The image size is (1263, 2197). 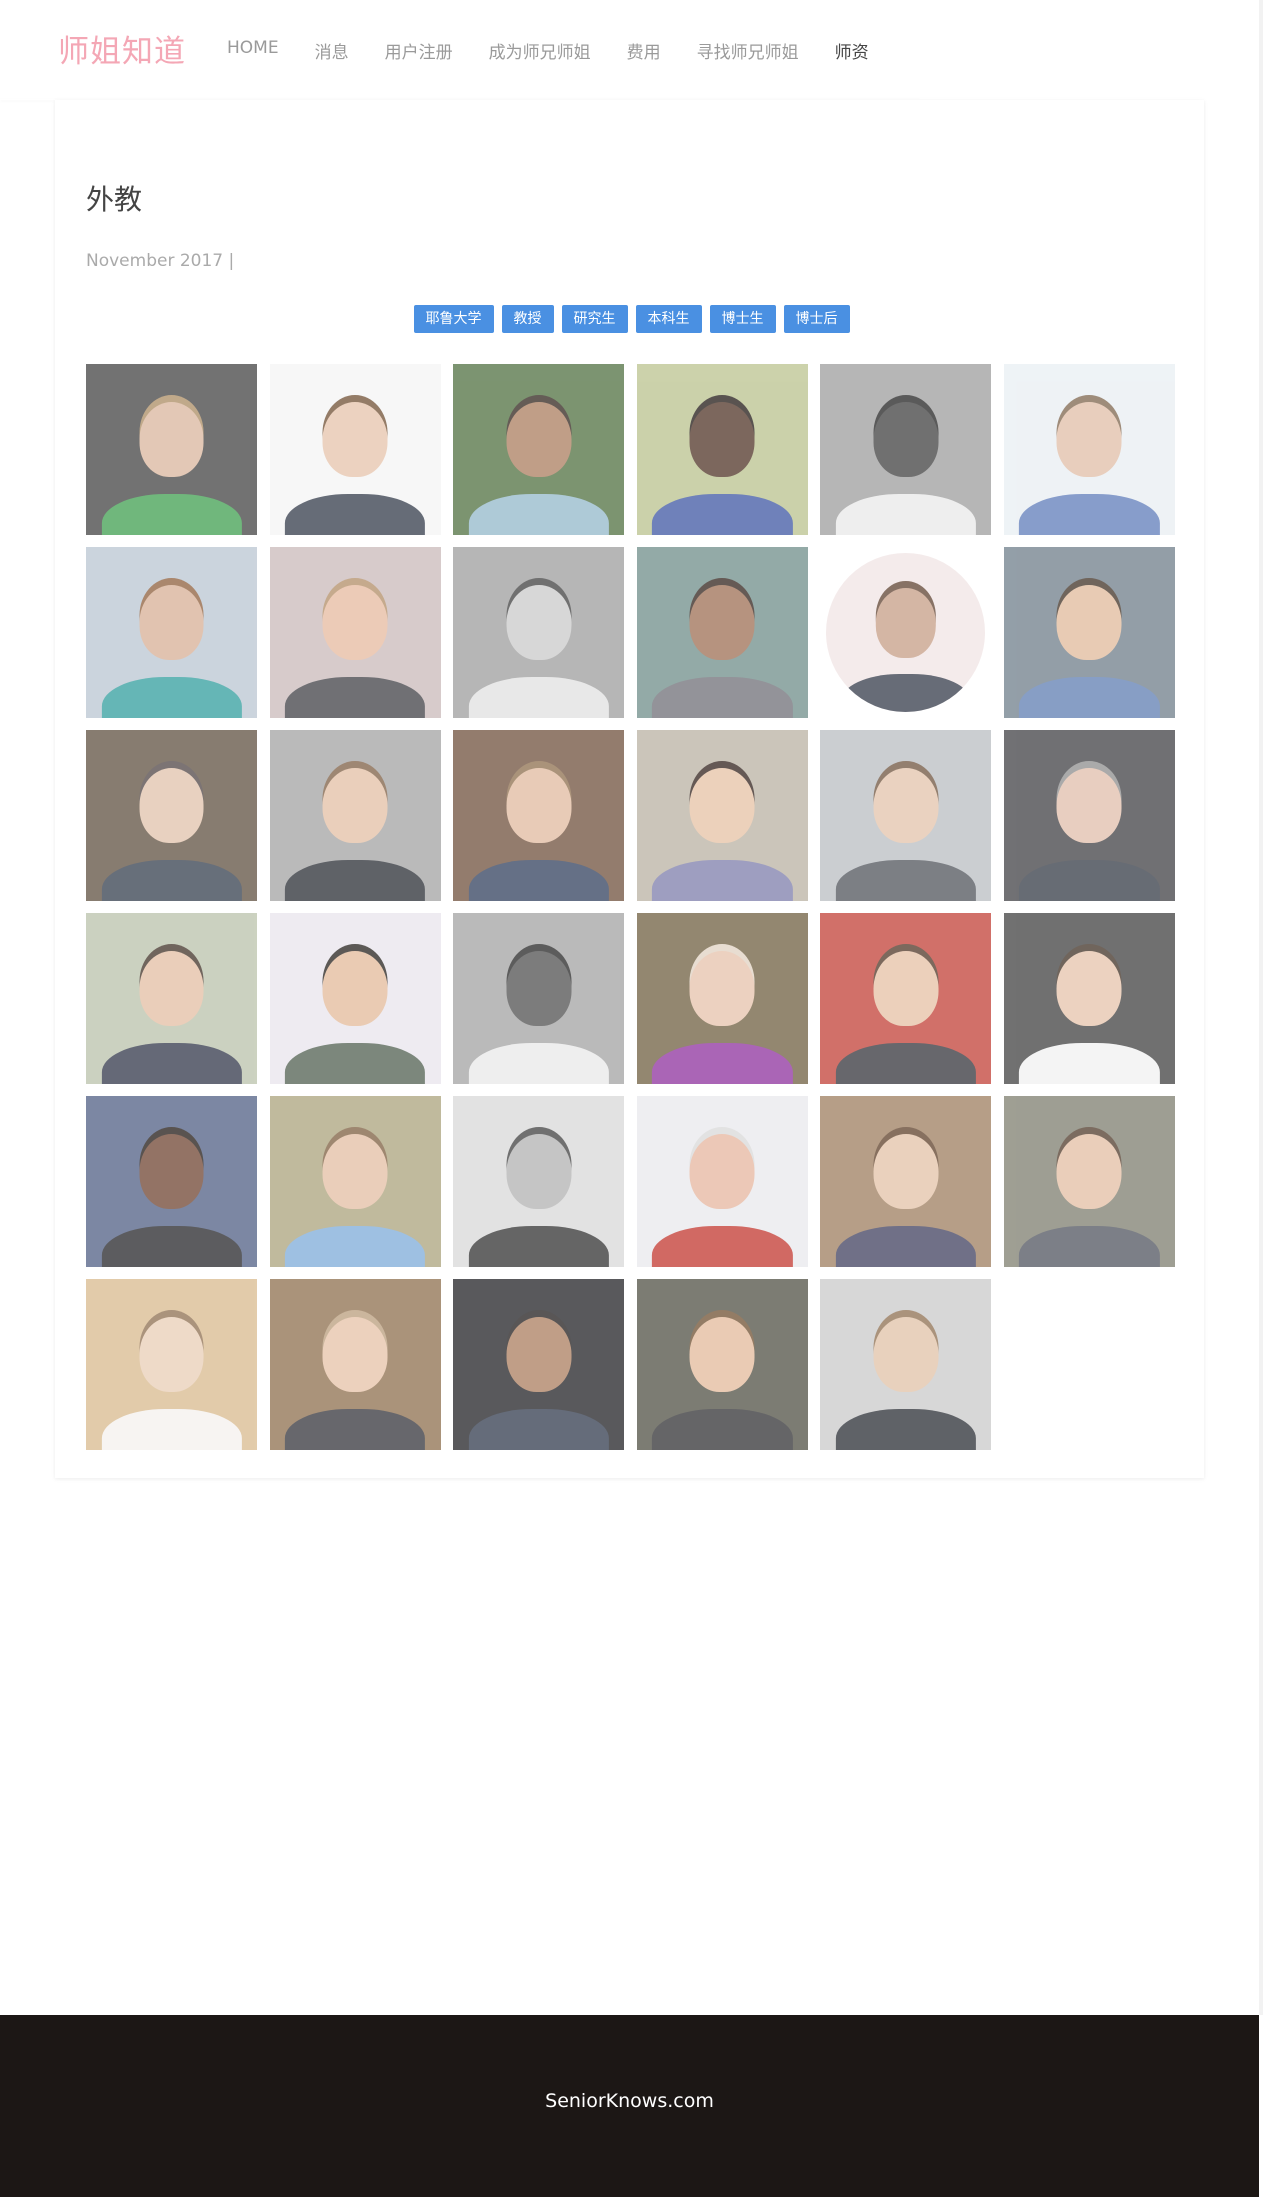 What do you see at coordinates (594, 319) in the screenshot?
I see `tag-graduate: 研究生` at bounding box center [594, 319].